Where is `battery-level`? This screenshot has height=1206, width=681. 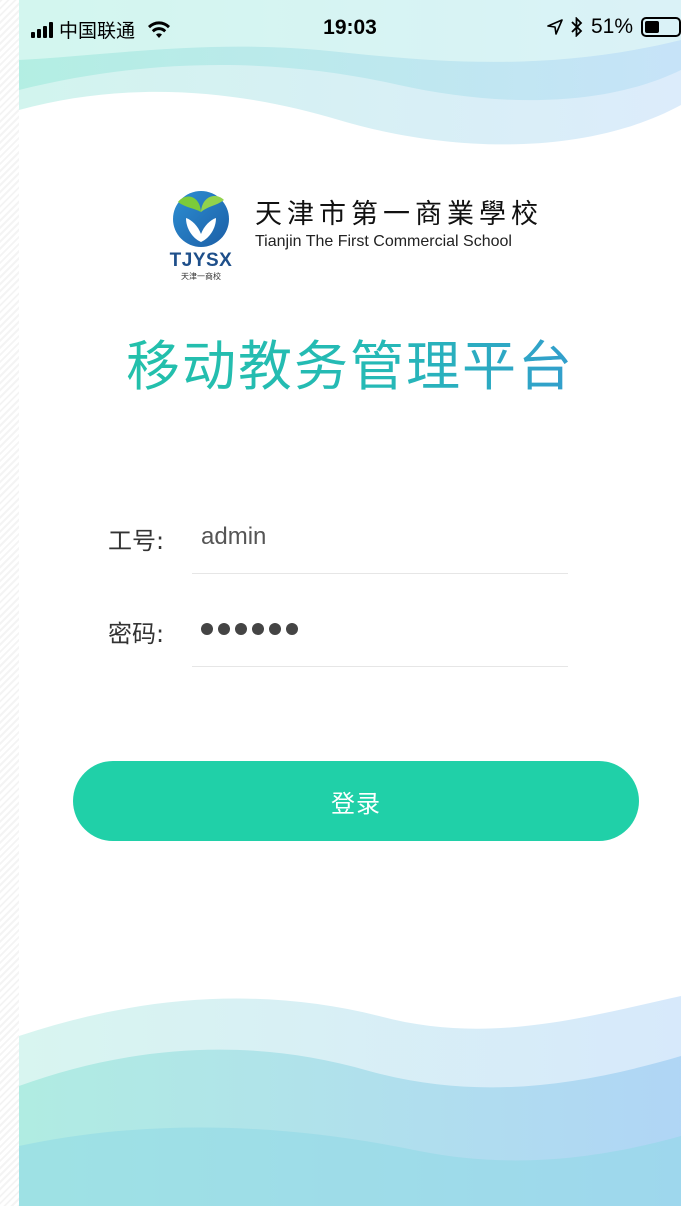 battery-level is located at coordinates (652, 27).